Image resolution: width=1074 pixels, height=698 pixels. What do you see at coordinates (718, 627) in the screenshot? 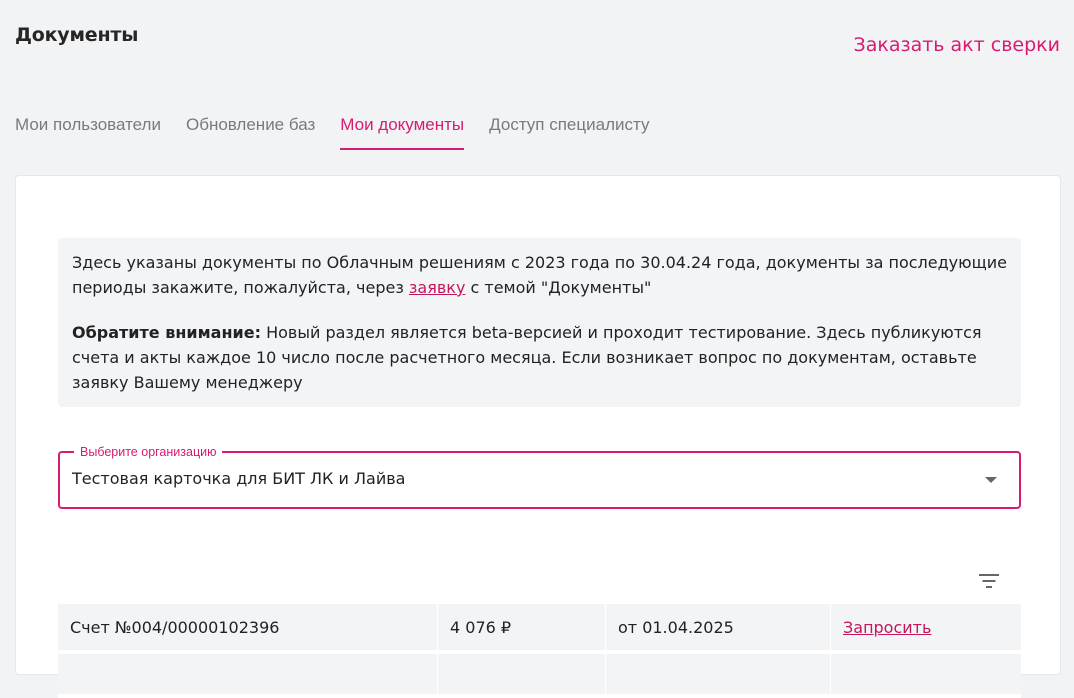
I see `document-date: от 01.04.2025` at bounding box center [718, 627].